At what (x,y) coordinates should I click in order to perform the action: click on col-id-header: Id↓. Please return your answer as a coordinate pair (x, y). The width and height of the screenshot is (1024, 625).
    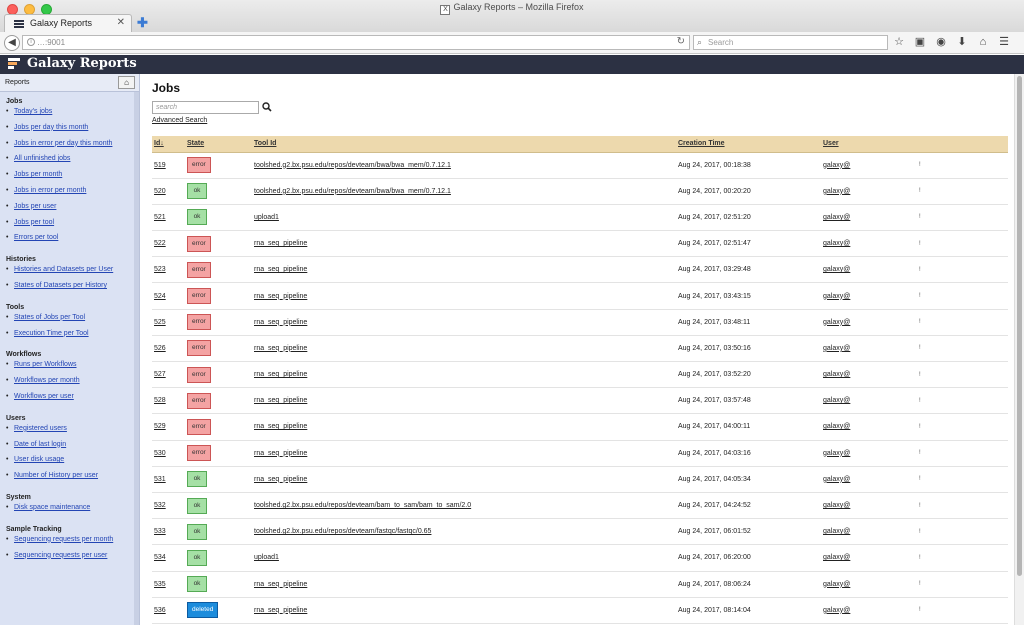
    Looking at the image, I should click on (168, 144).